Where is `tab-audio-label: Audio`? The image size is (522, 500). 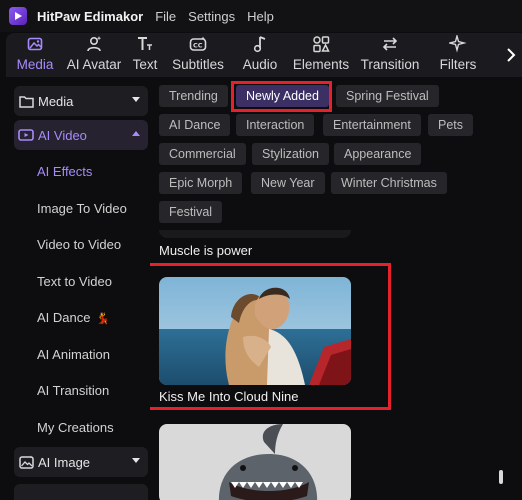
tab-audio-label: Audio is located at coordinates (260, 64).